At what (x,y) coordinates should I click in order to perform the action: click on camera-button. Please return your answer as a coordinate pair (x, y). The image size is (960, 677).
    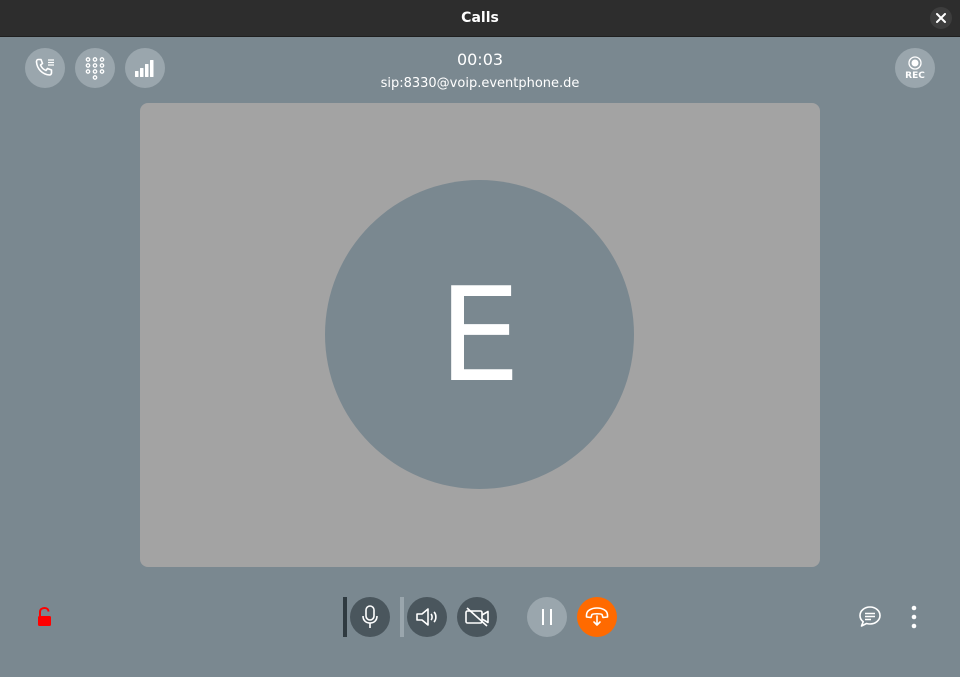
    Looking at the image, I should click on (477, 617).